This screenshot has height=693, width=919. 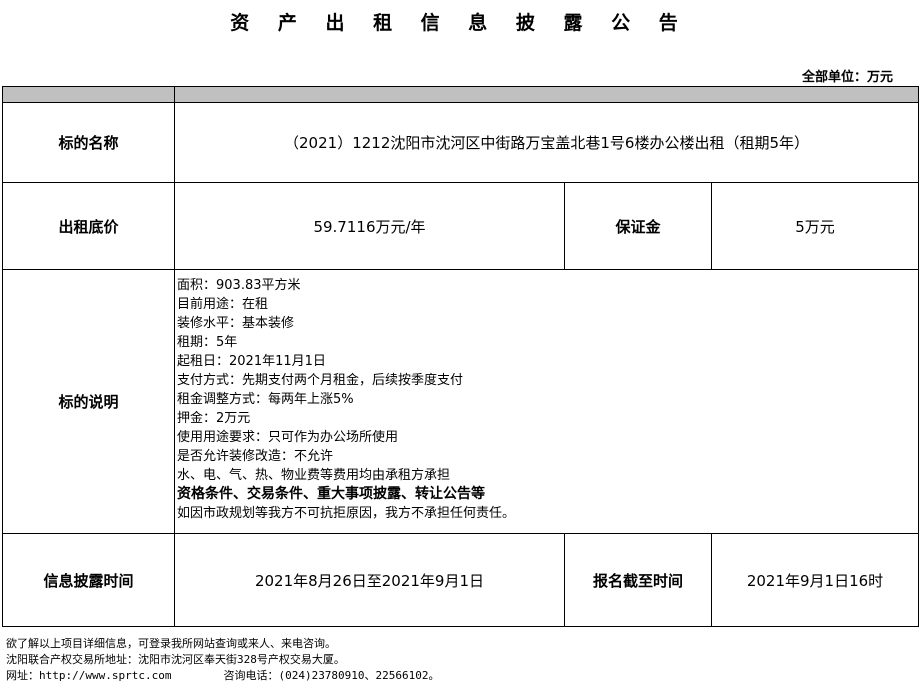 I want to click on disclosure-time-value: 2021年8月26日至2021年9月1日, so click(x=369, y=580).